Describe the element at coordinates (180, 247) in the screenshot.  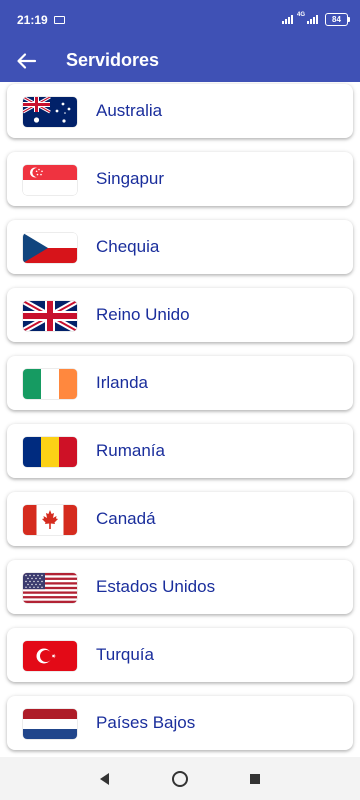
I see `server-item-chequia: Chequia` at that location.